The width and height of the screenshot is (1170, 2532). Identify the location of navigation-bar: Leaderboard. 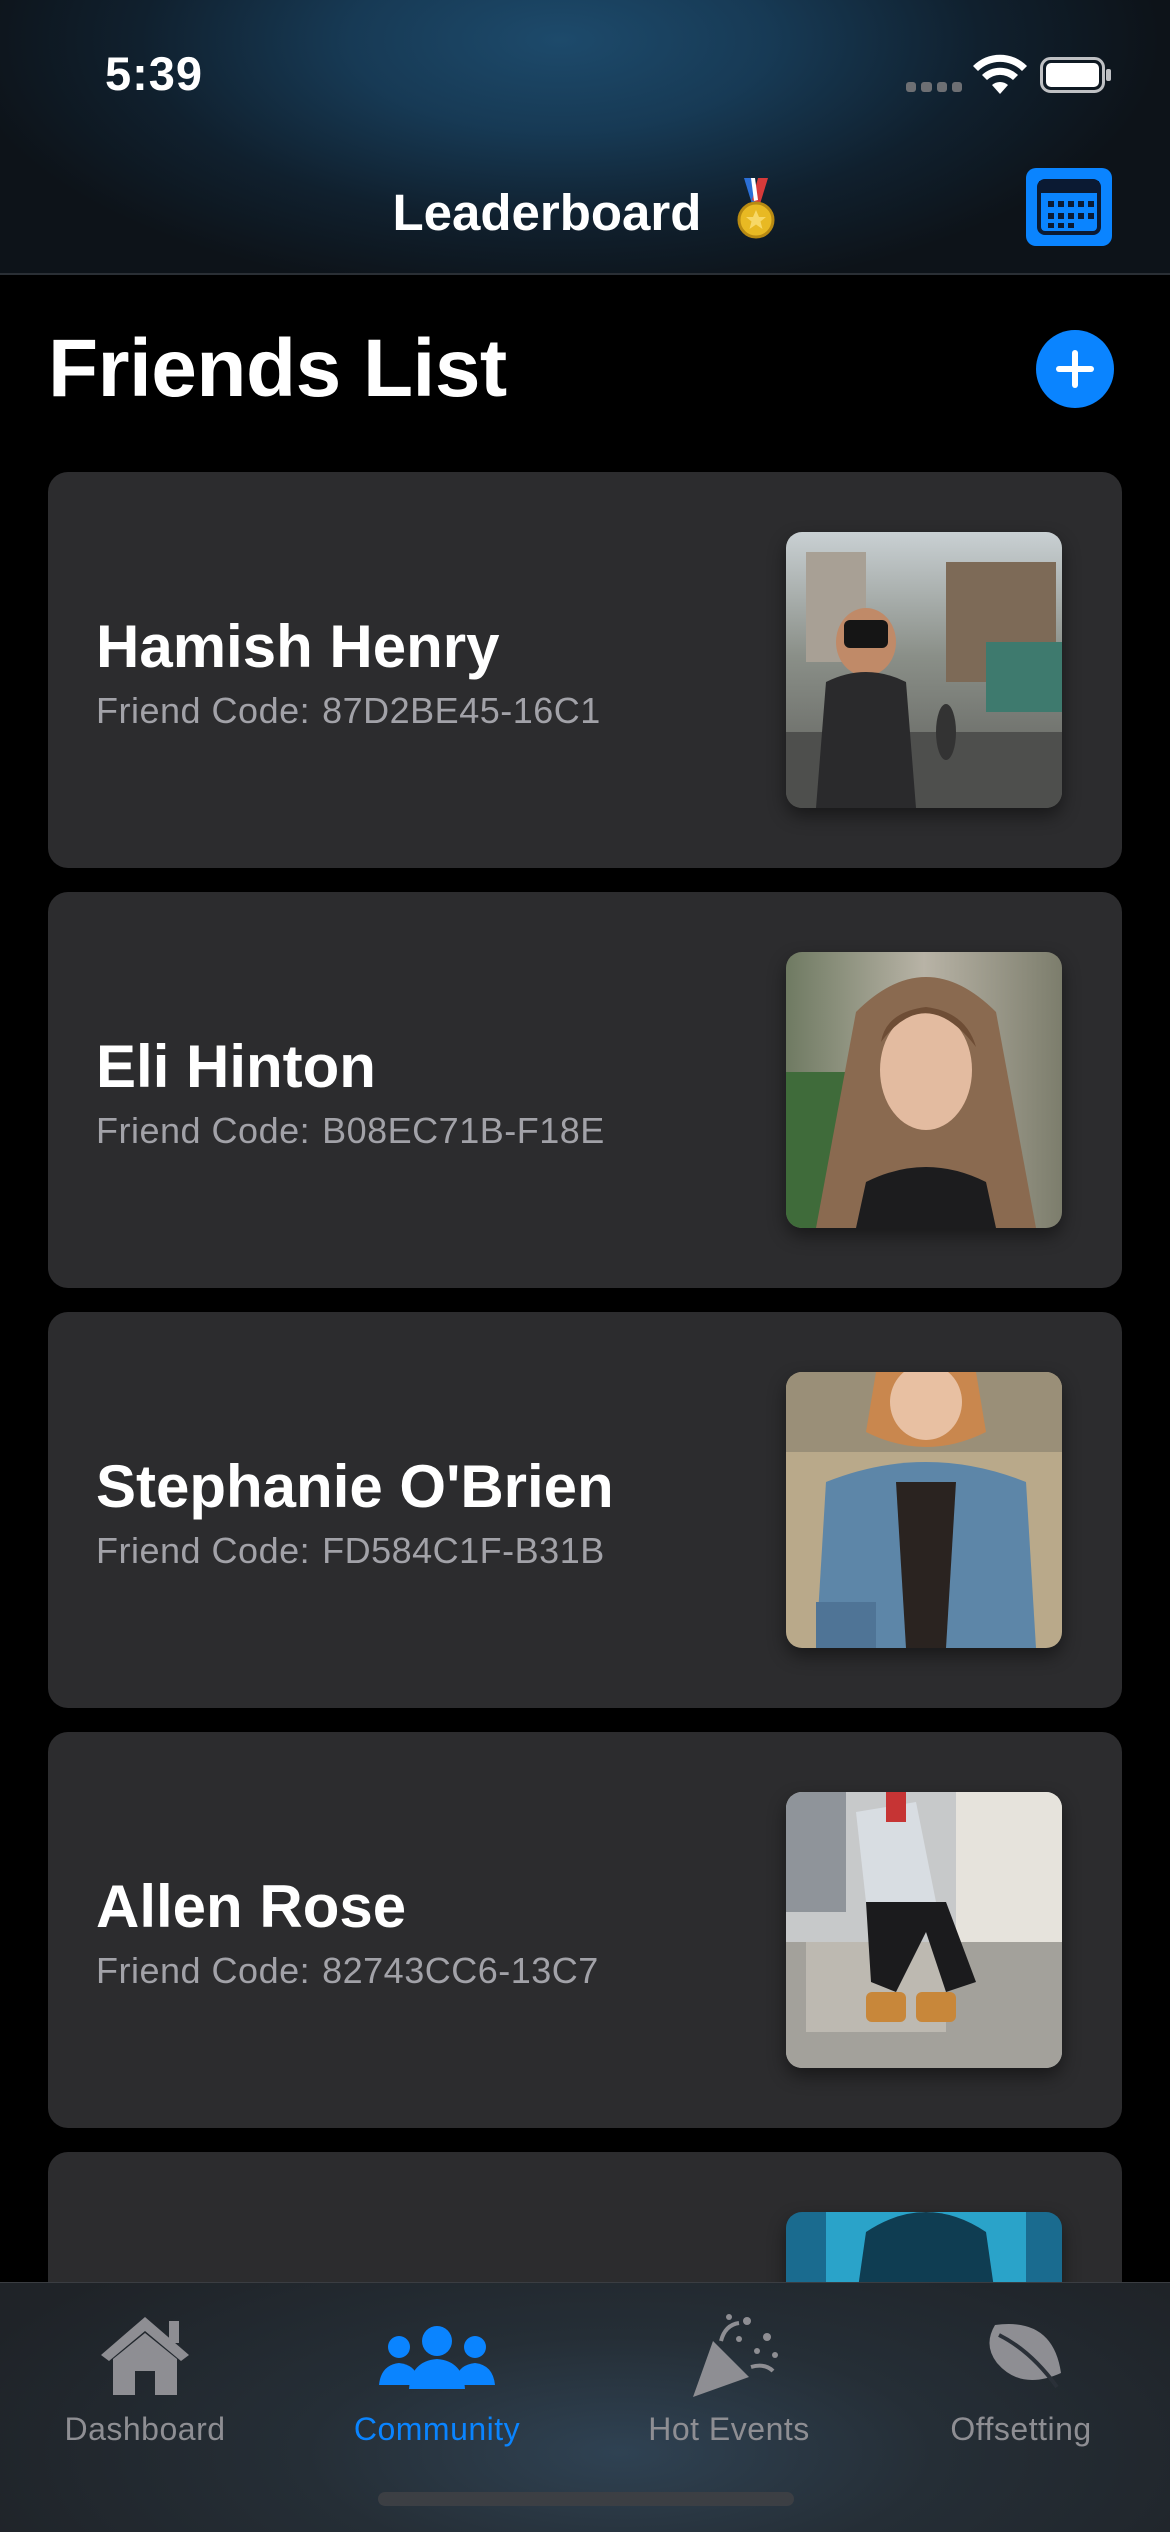
(585, 205).